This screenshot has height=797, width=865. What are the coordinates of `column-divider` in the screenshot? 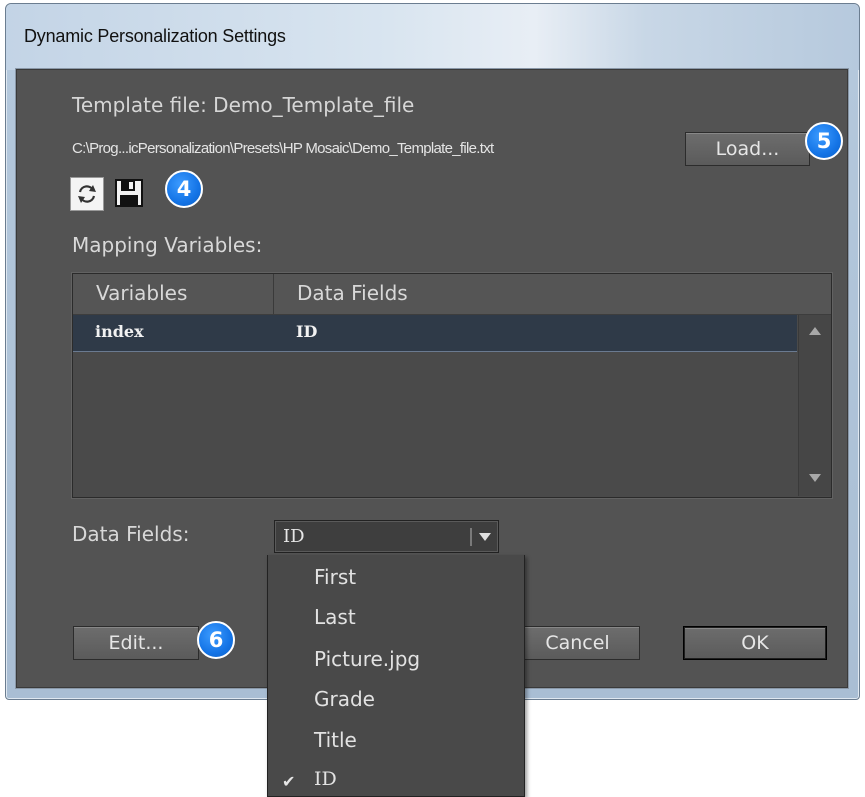 It's located at (273, 294).